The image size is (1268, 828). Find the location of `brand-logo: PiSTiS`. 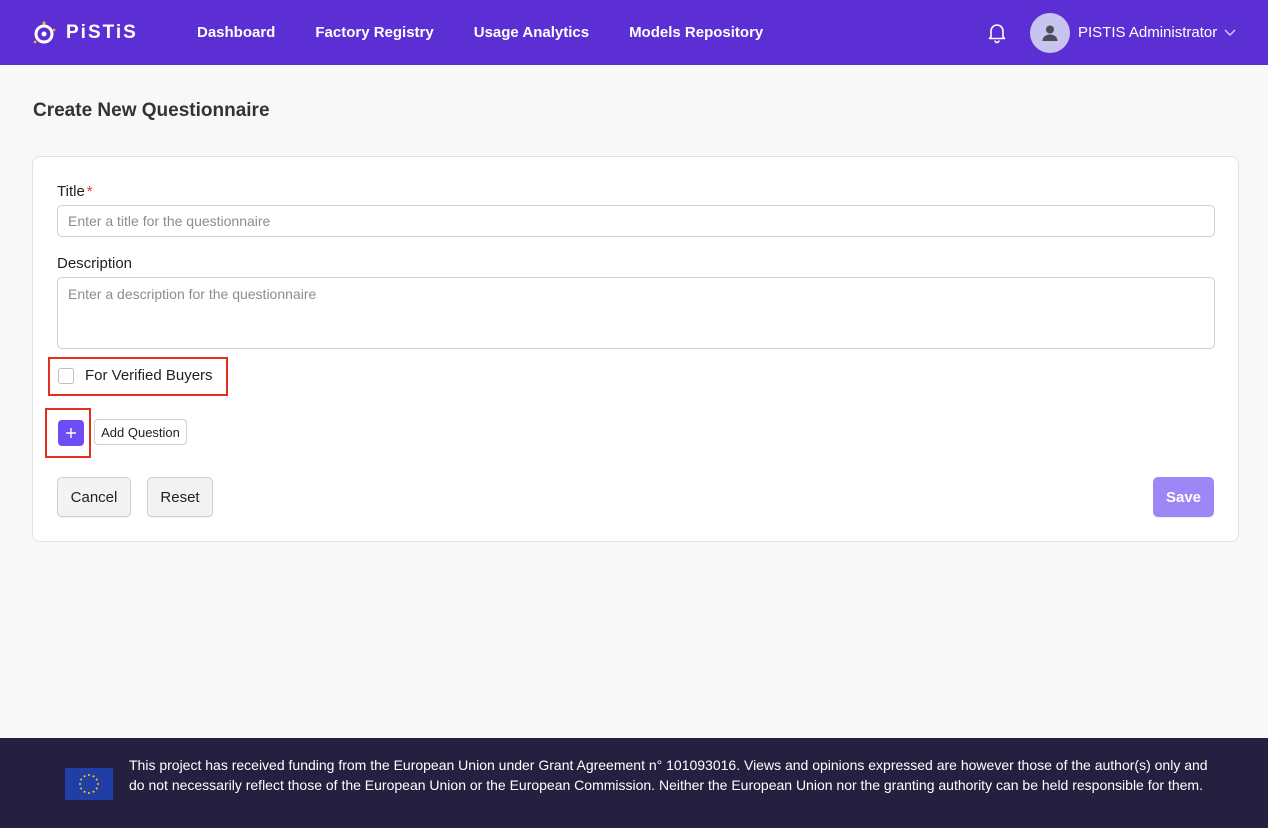

brand-logo: PiSTiS is located at coordinates (85, 33).